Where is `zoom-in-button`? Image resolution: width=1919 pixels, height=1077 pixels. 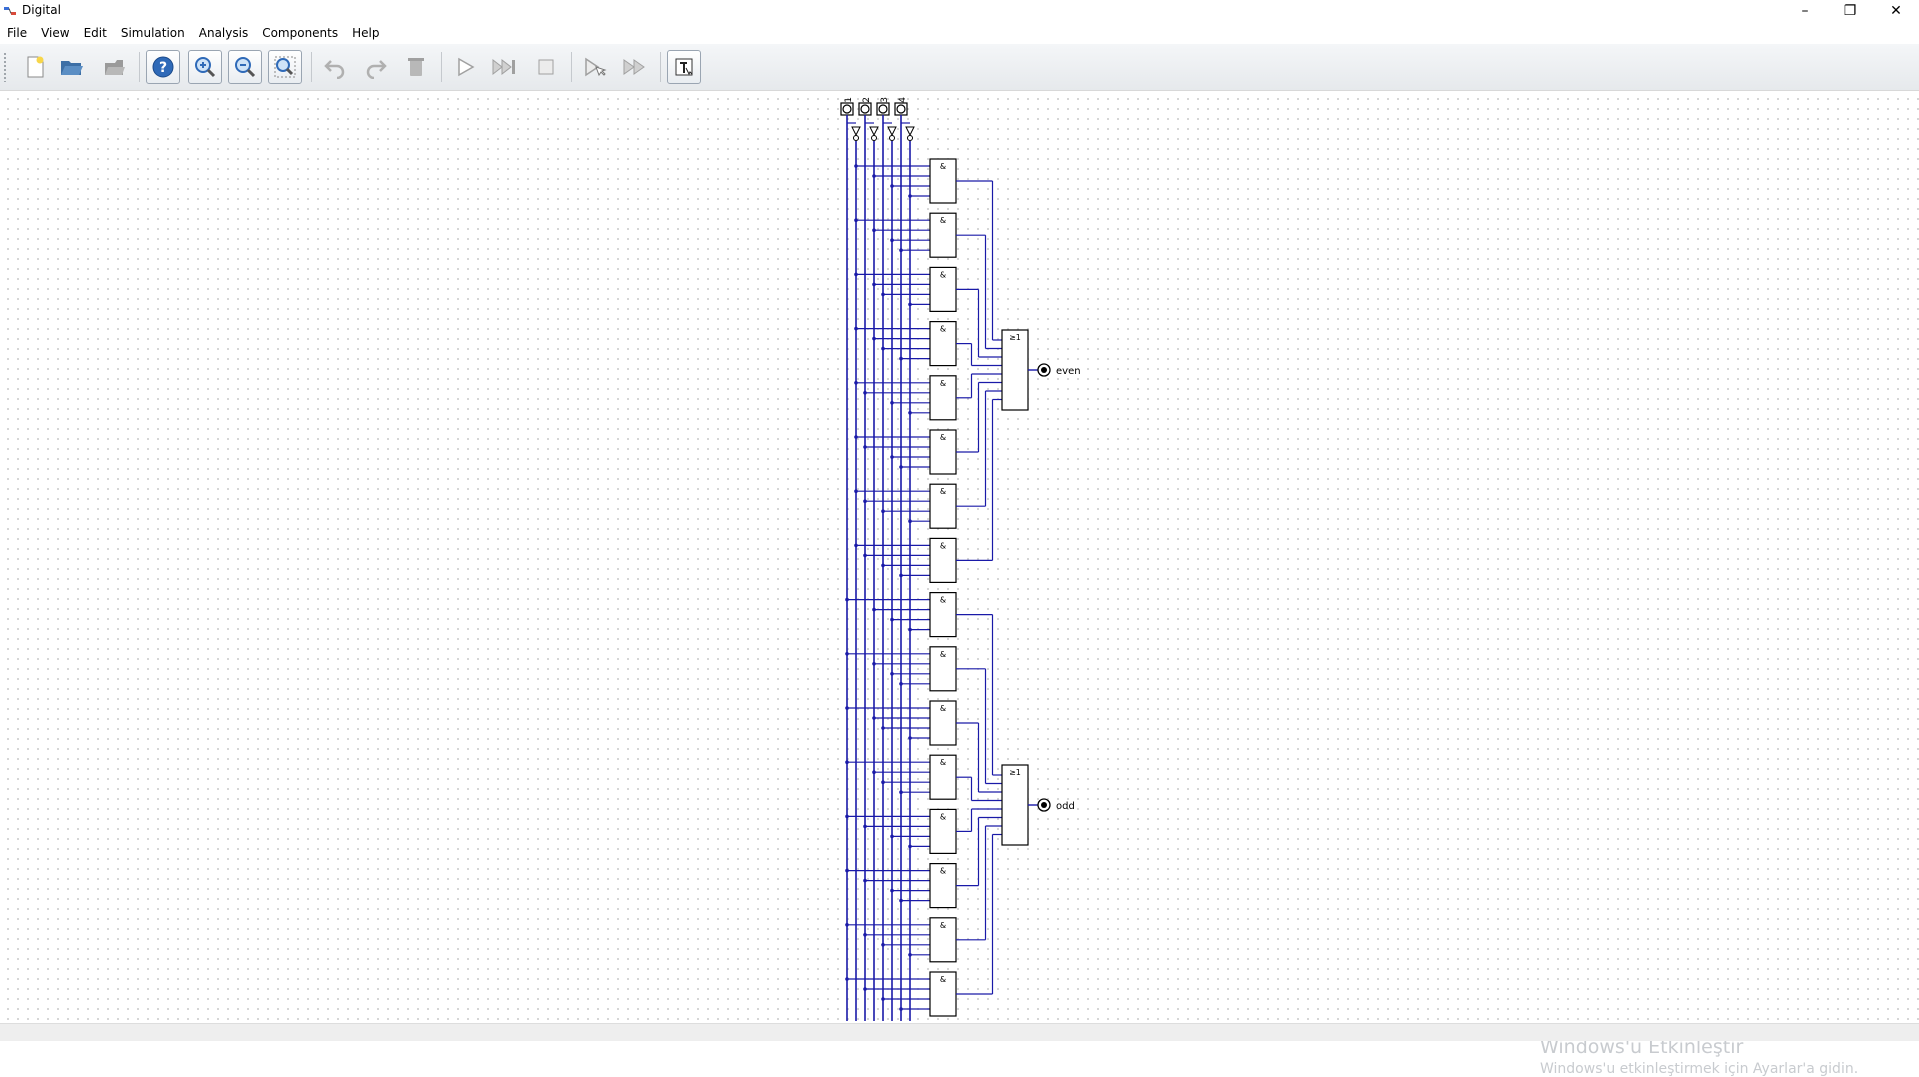 zoom-in-button is located at coordinates (205, 67).